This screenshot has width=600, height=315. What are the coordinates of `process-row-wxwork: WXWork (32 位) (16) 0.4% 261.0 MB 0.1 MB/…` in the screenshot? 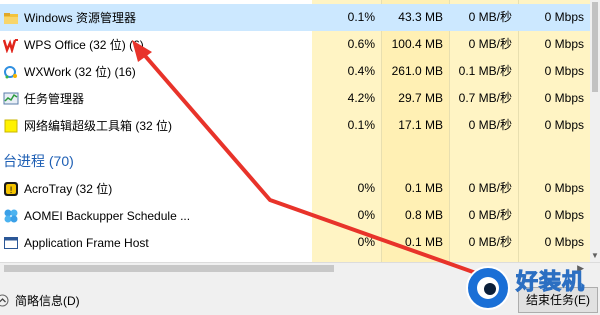 It's located at (295, 71).